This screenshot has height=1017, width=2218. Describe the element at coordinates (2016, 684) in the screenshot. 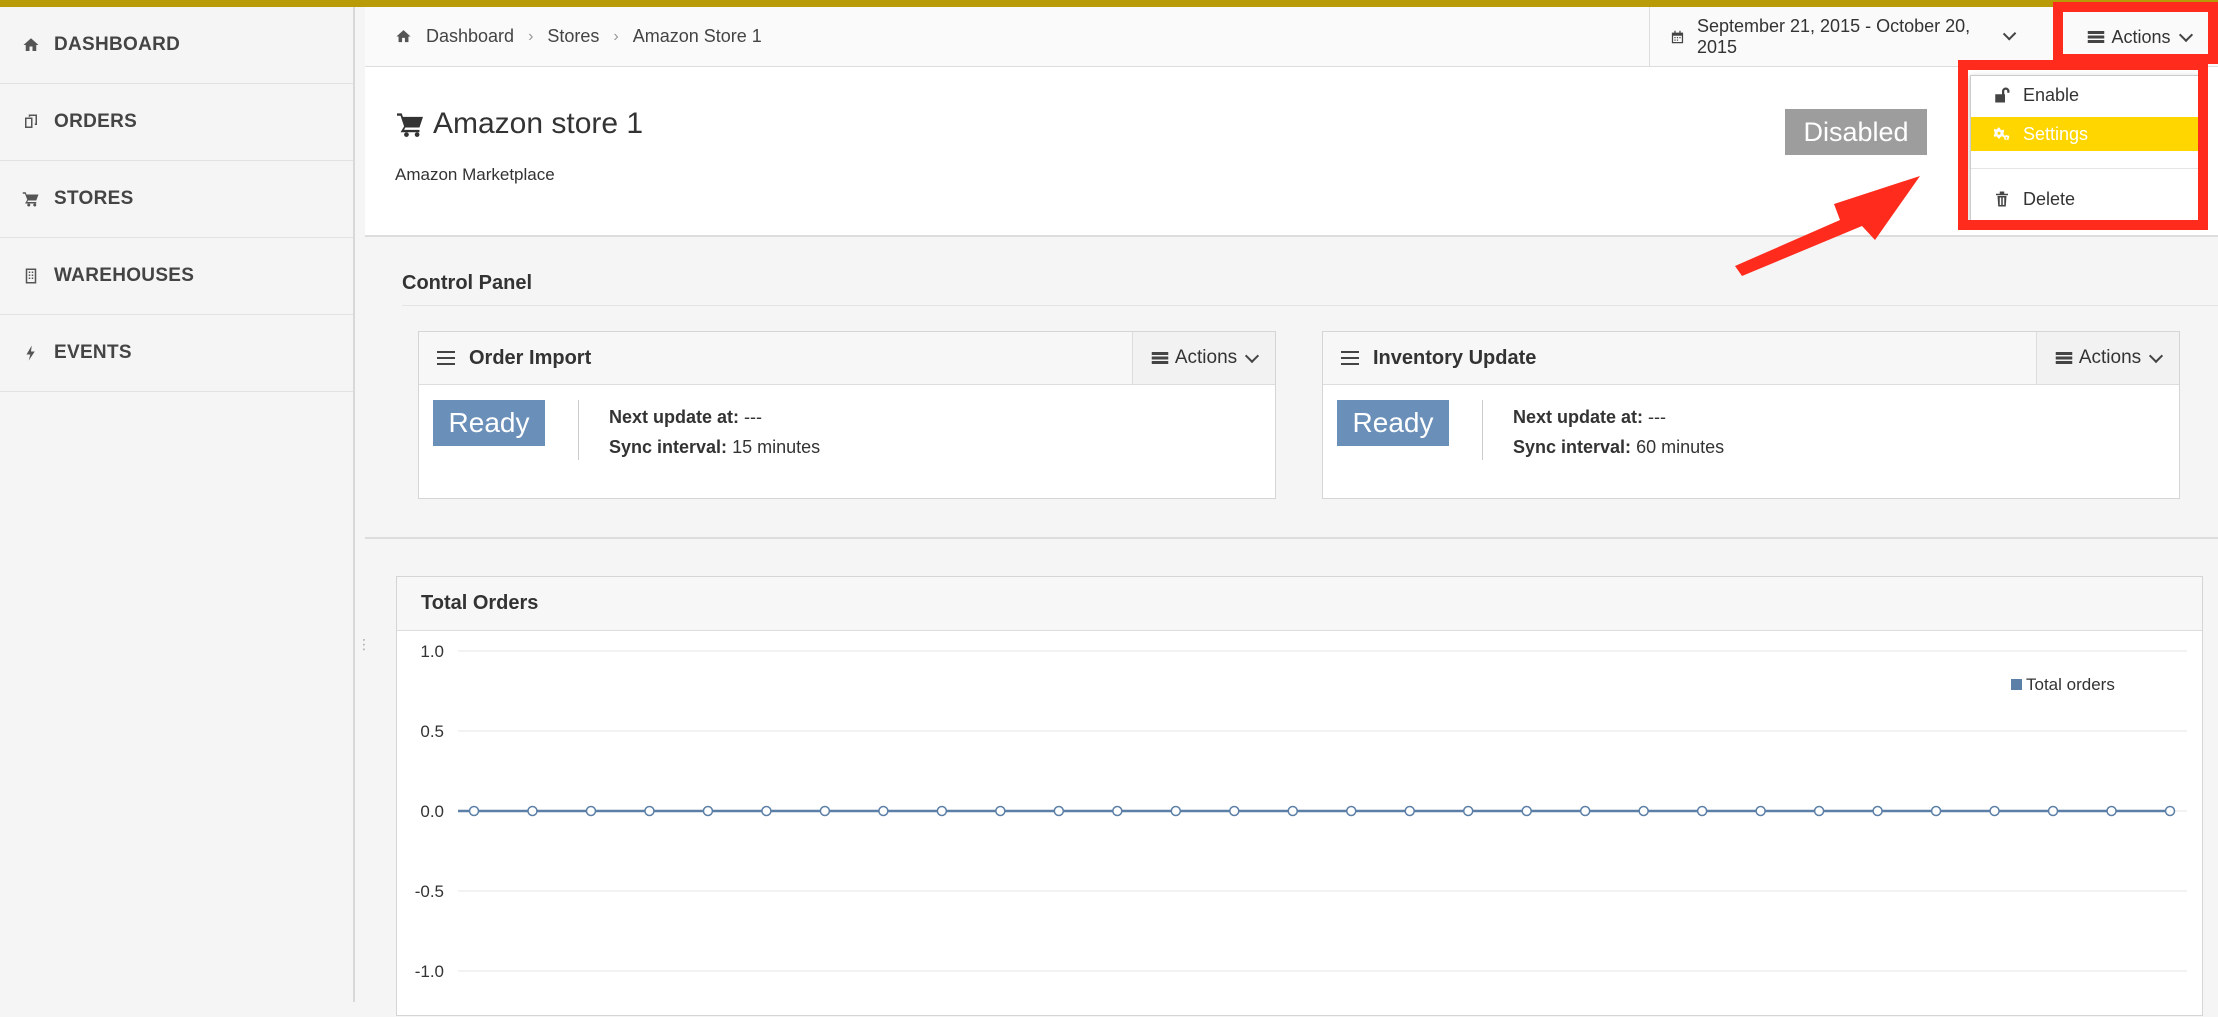

I see `legend-swatch` at that location.